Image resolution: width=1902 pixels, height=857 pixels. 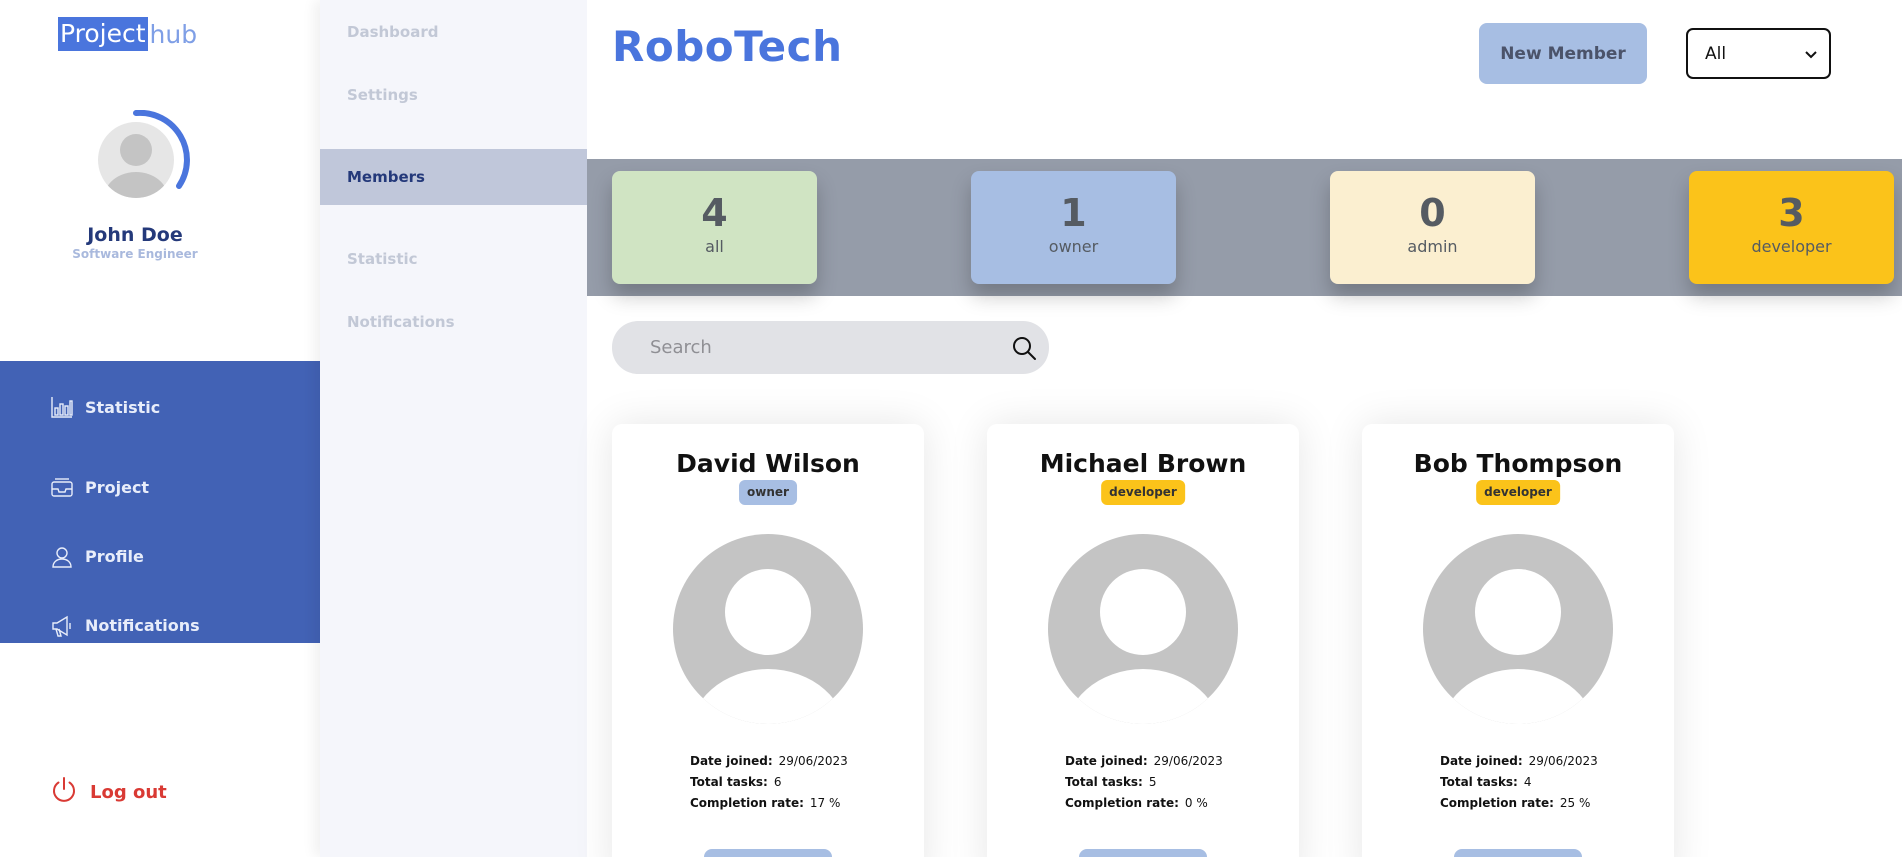 I want to click on inbox-icon, so click(x=62, y=488).